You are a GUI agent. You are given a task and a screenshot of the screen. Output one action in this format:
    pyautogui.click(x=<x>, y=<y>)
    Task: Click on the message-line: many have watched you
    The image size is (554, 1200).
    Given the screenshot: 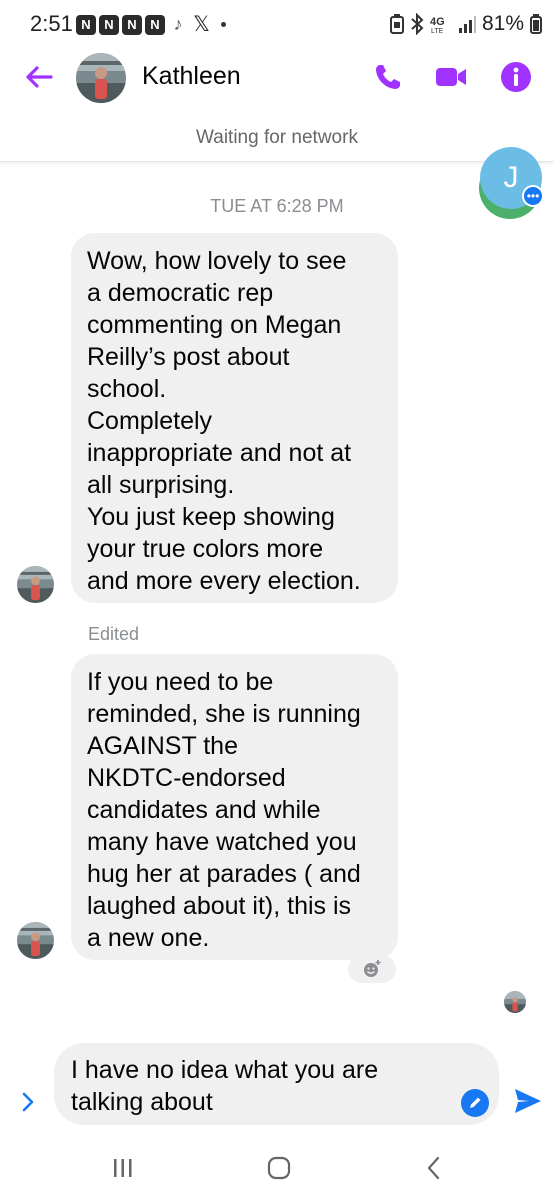 What is the action you would take?
    pyautogui.click(x=222, y=842)
    